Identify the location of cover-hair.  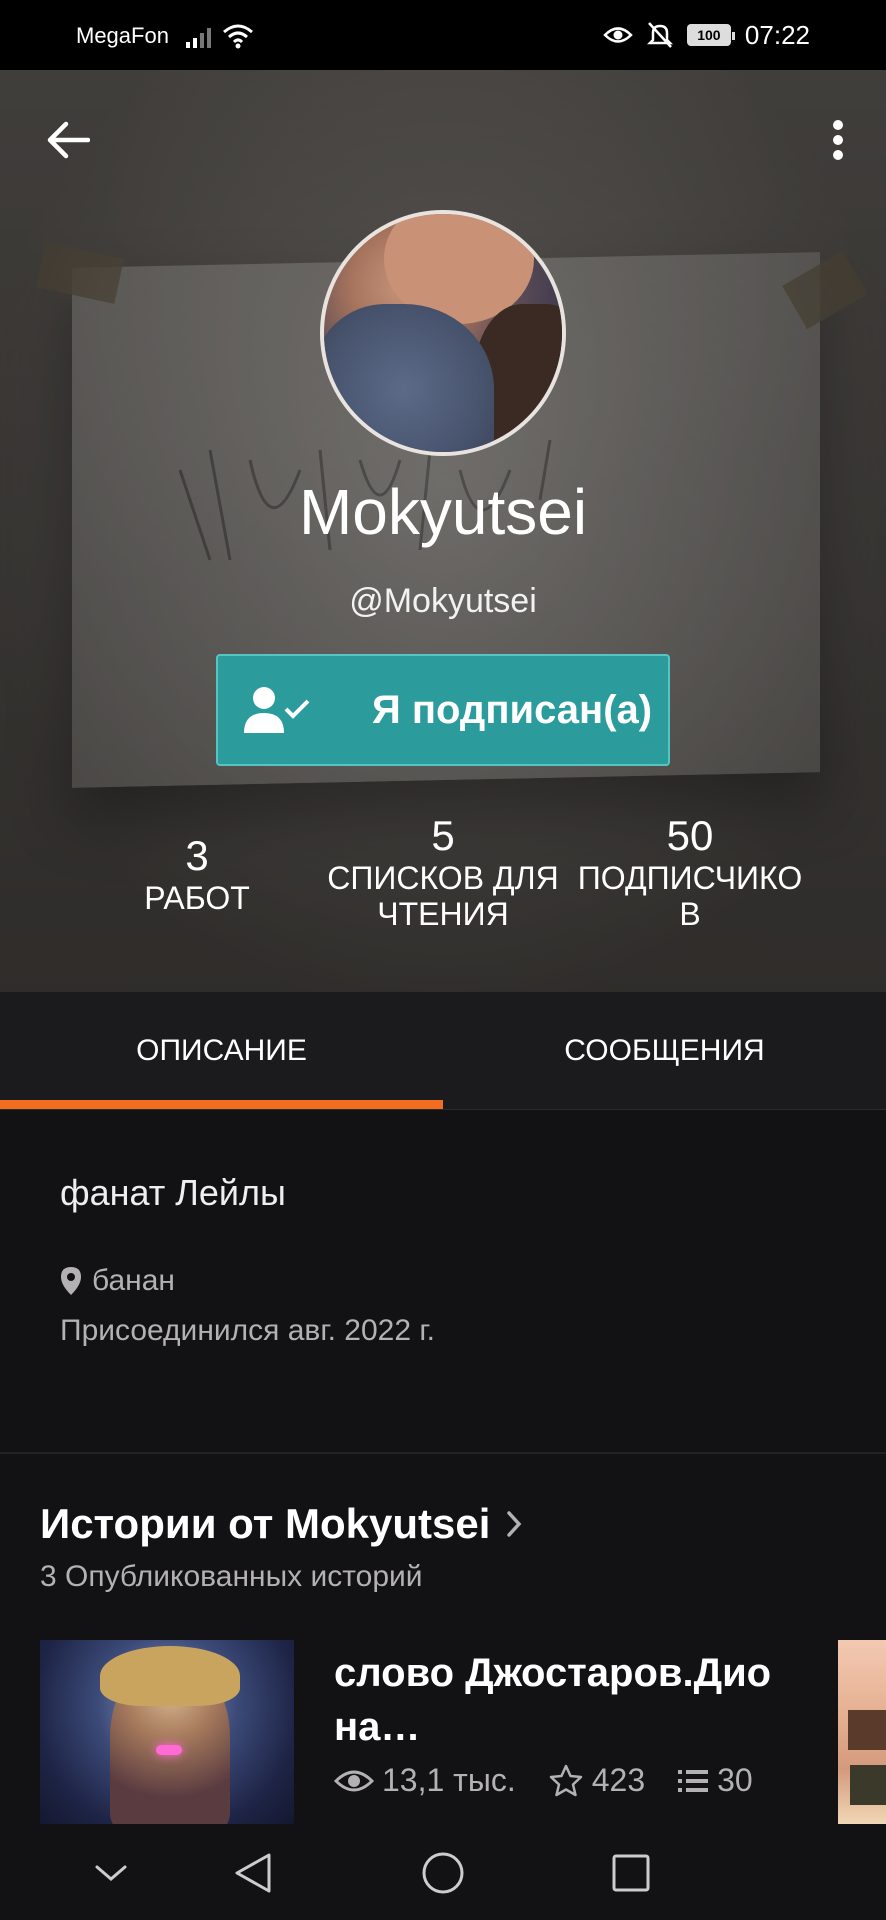
(170, 1676).